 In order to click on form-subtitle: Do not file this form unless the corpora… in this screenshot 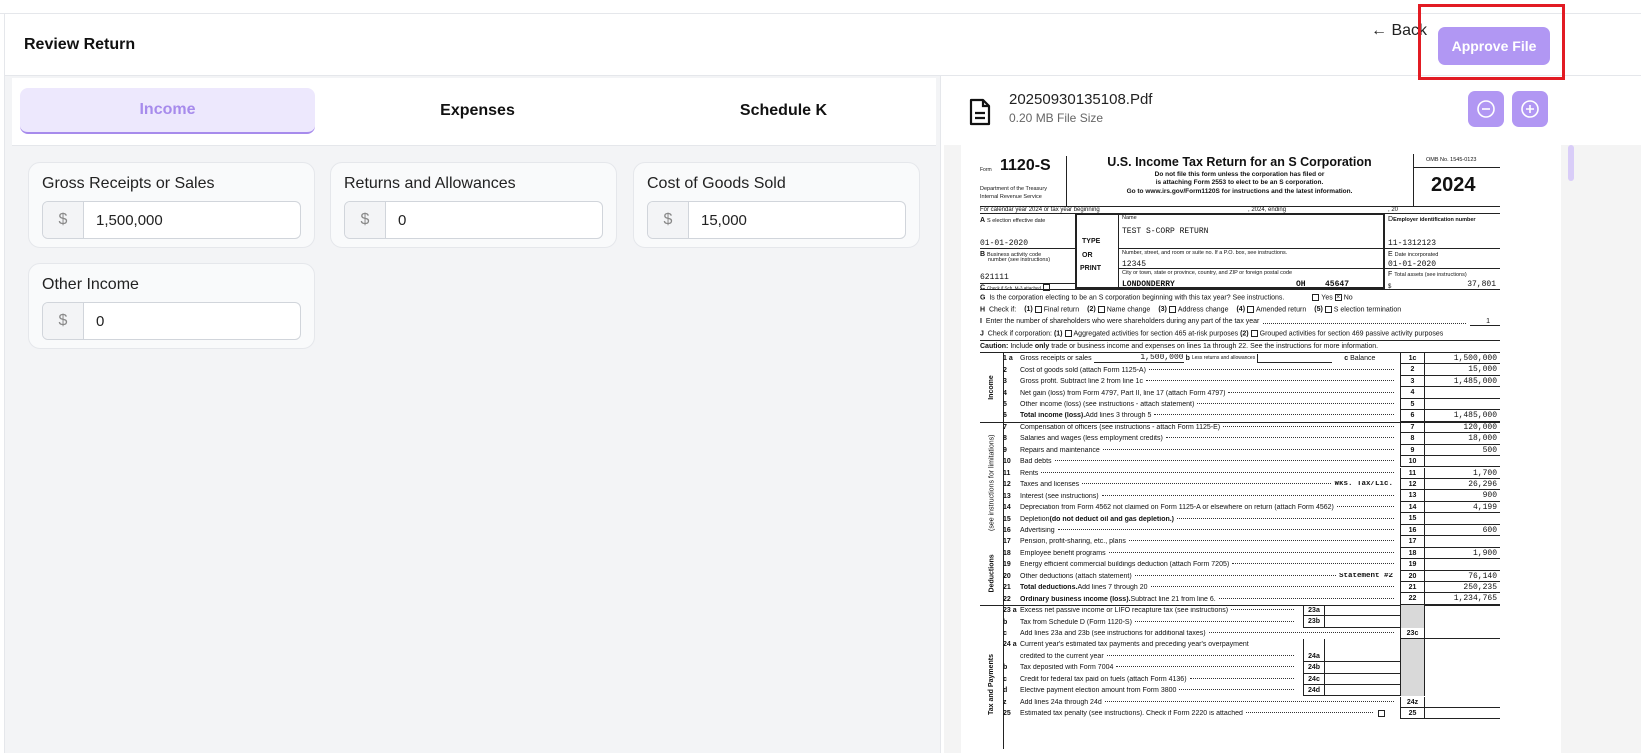, I will do `click(1239, 174)`.